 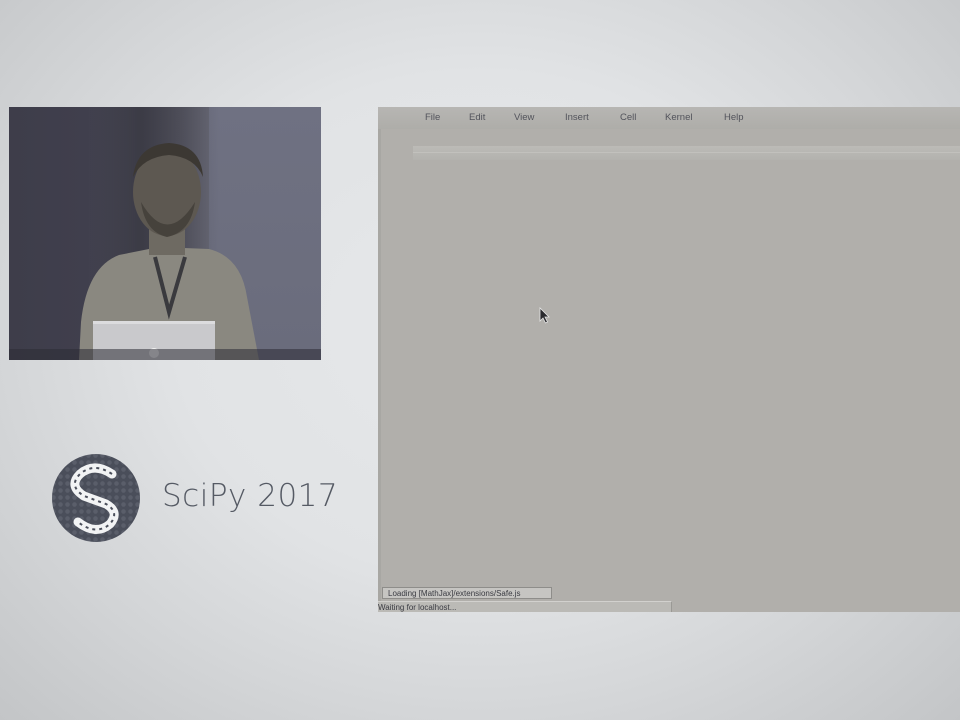 I want to click on speaker-figure, so click(x=165, y=251).